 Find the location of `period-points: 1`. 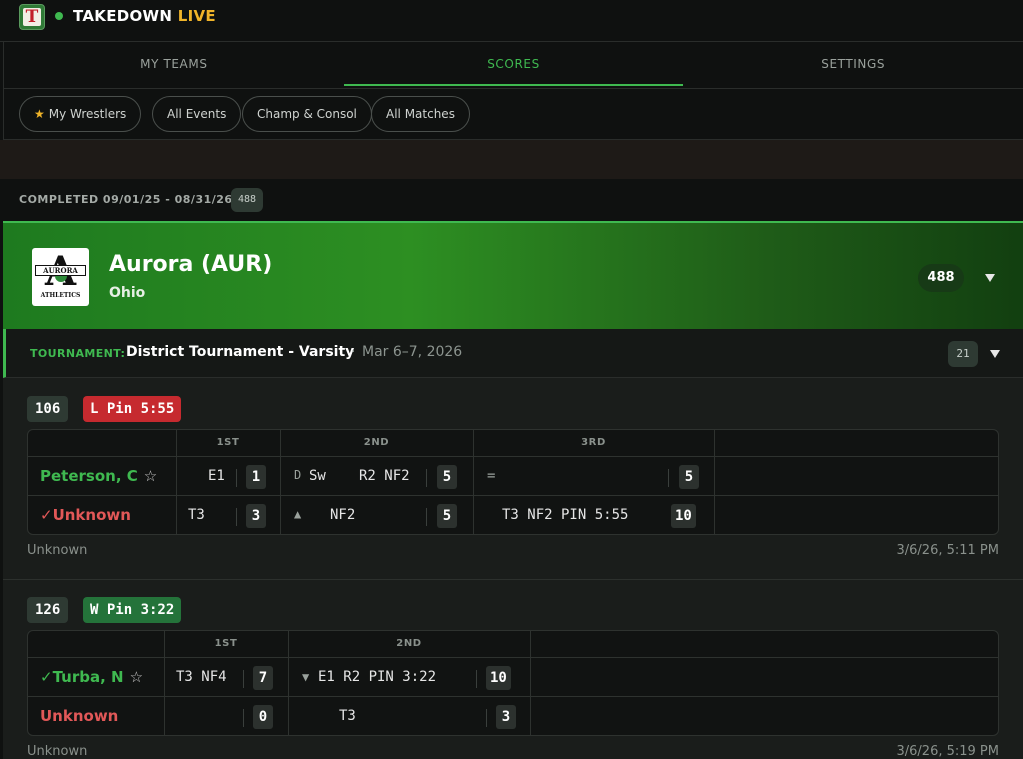

period-points: 1 is located at coordinates (256, 477).